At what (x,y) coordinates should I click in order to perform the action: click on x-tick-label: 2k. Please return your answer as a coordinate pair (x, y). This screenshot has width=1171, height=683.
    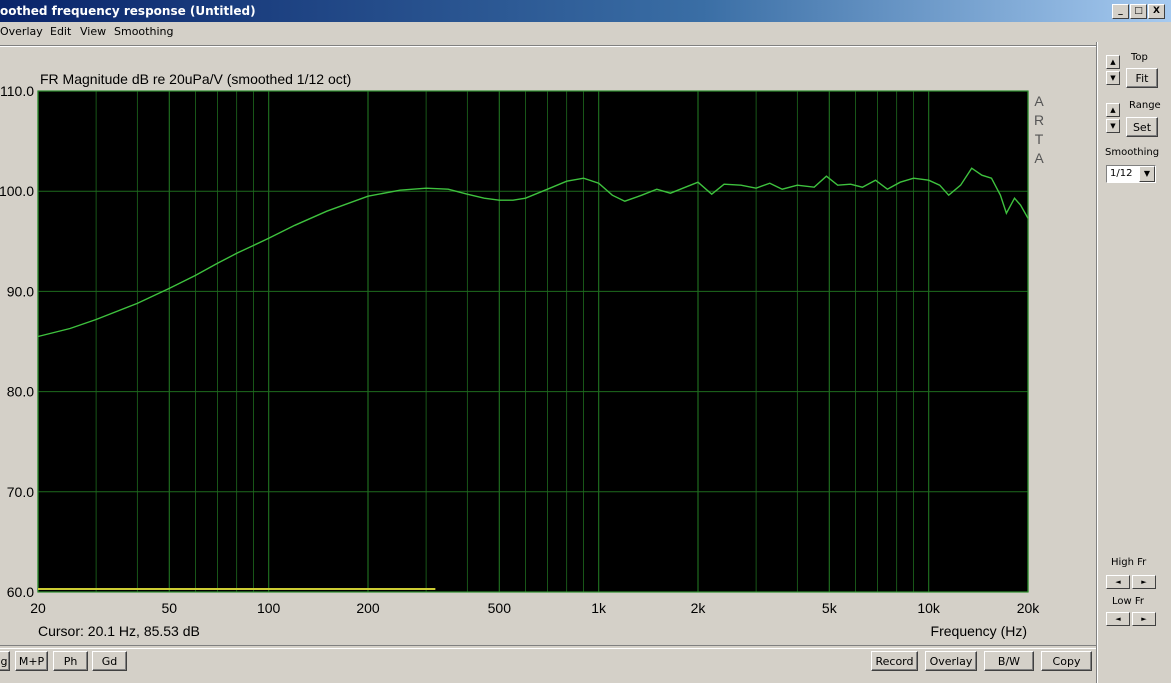
    Looking at the image, I should click on (699, 608).